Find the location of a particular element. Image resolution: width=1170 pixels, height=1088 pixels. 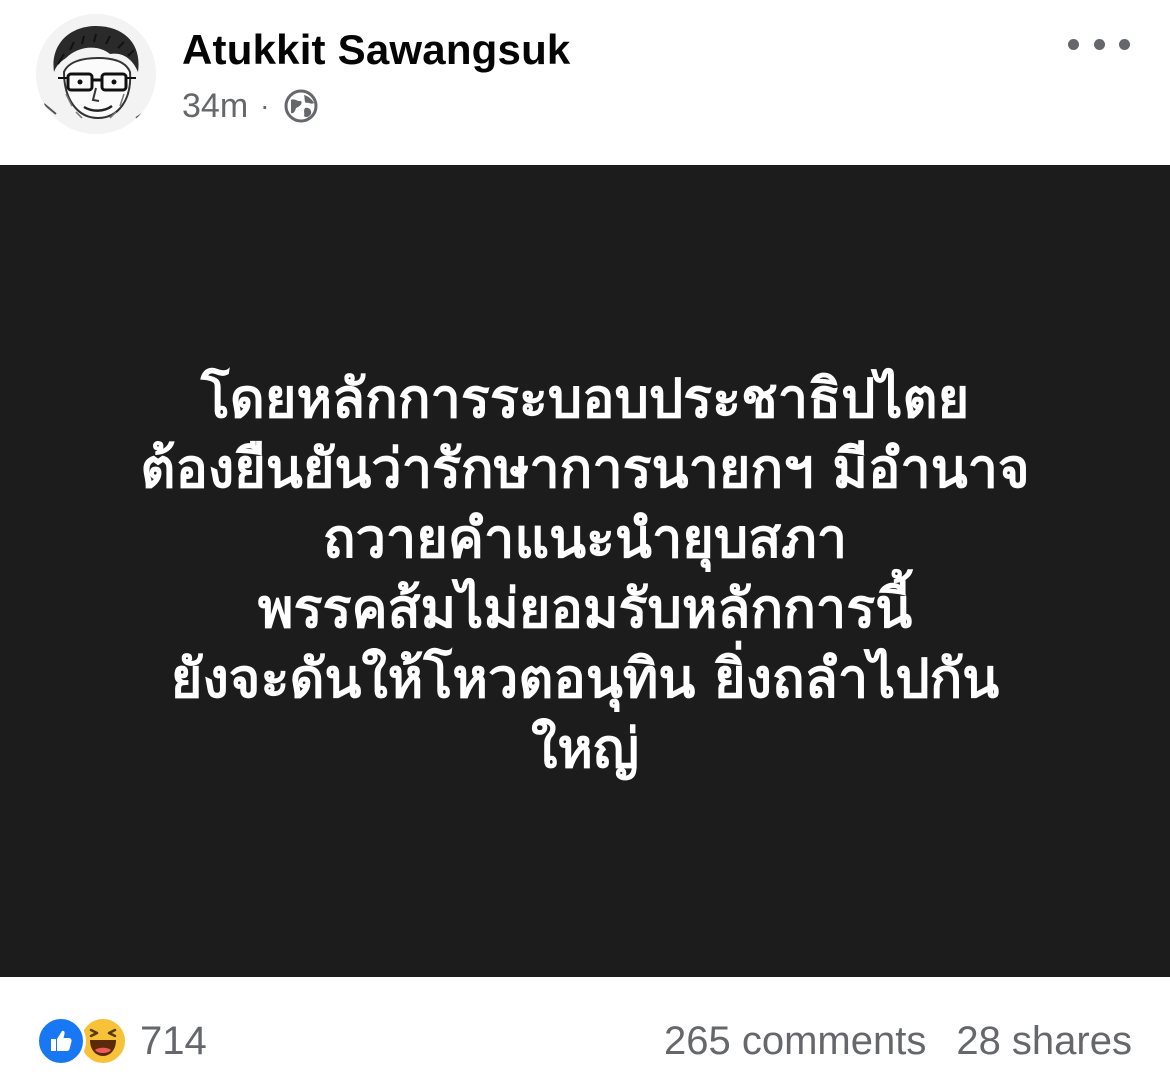

author-avatar is located at coordinates (96, 74).